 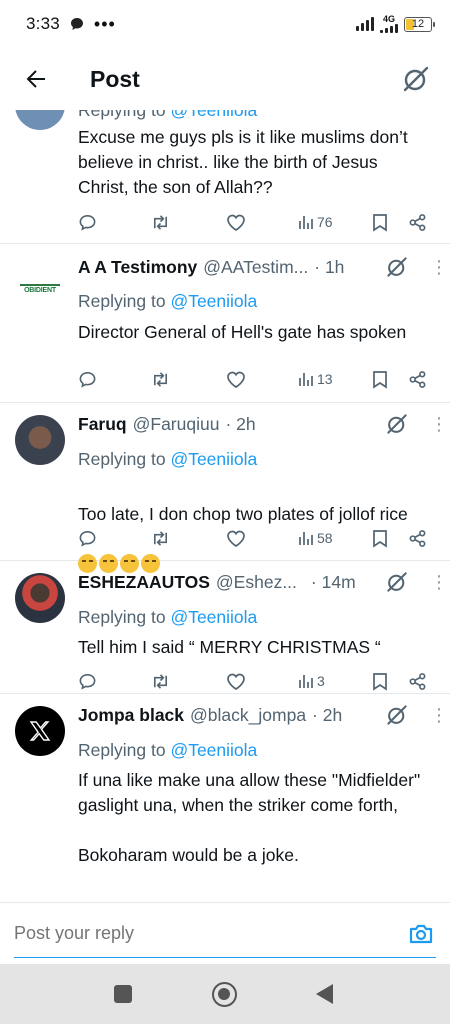 I want to click on views-count: 3, so click(x=311, y=681).